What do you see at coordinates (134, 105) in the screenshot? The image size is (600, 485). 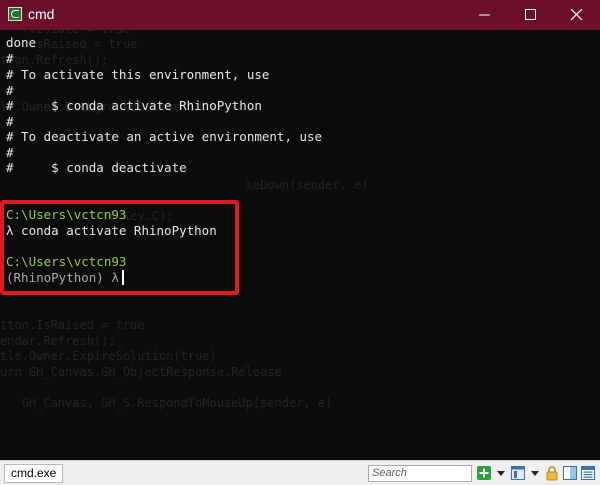 I see `output-line: # $ conda activate RhinoPython` at bounding box center [134, 105].